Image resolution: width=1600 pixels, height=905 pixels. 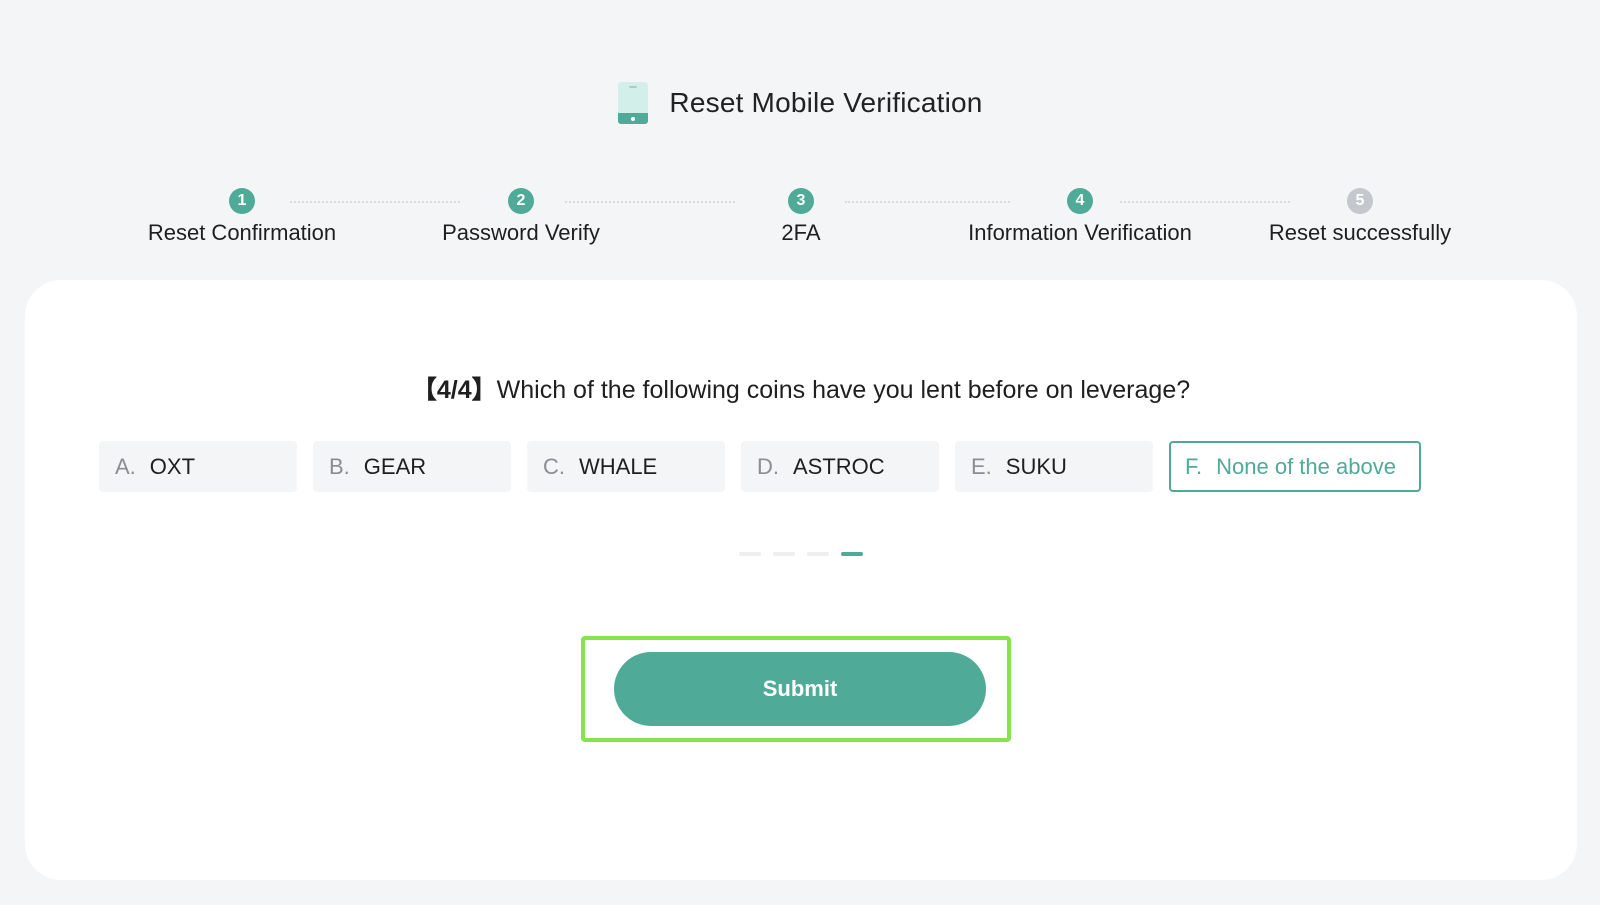 I want to click on option-label: OXT, so click(x=172, y=466).